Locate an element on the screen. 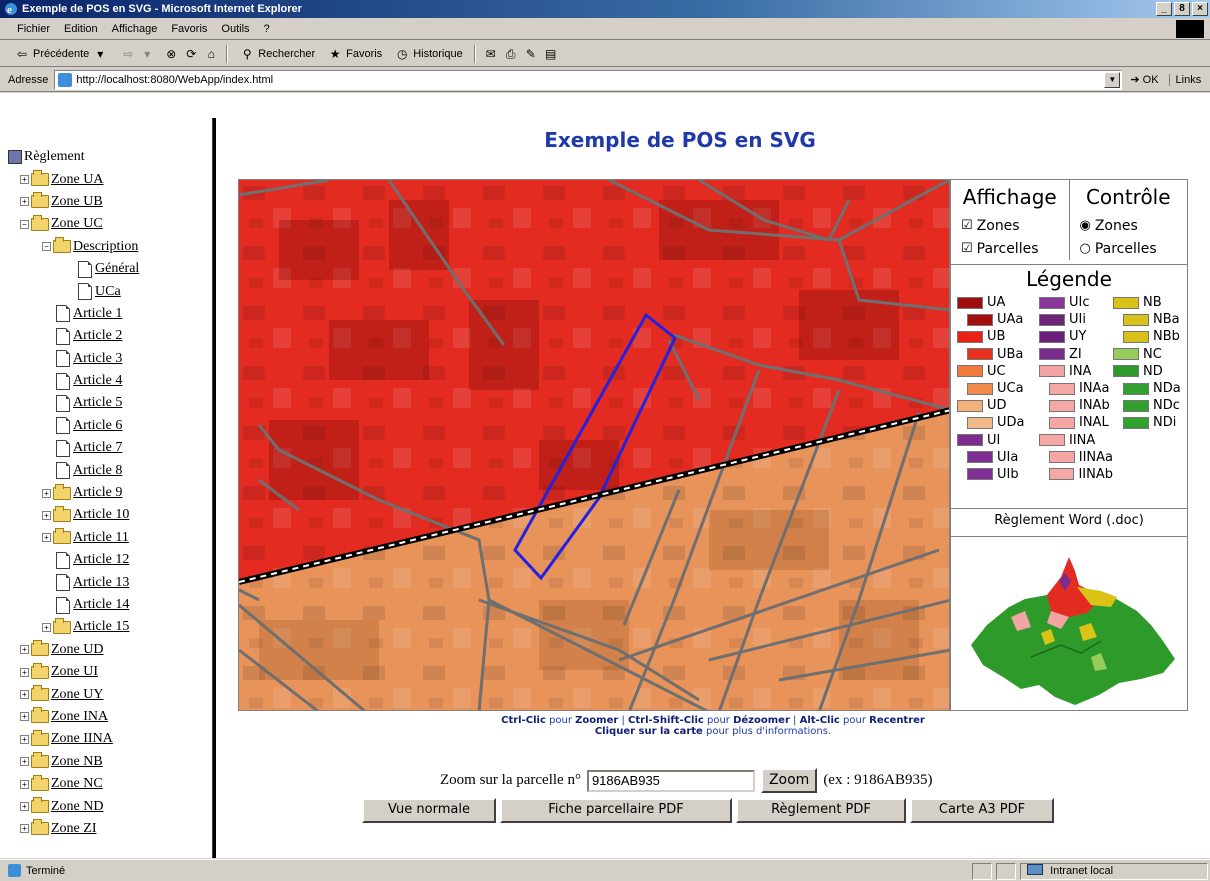  mail-icon: ✉ is located at coordinates (491, 54).